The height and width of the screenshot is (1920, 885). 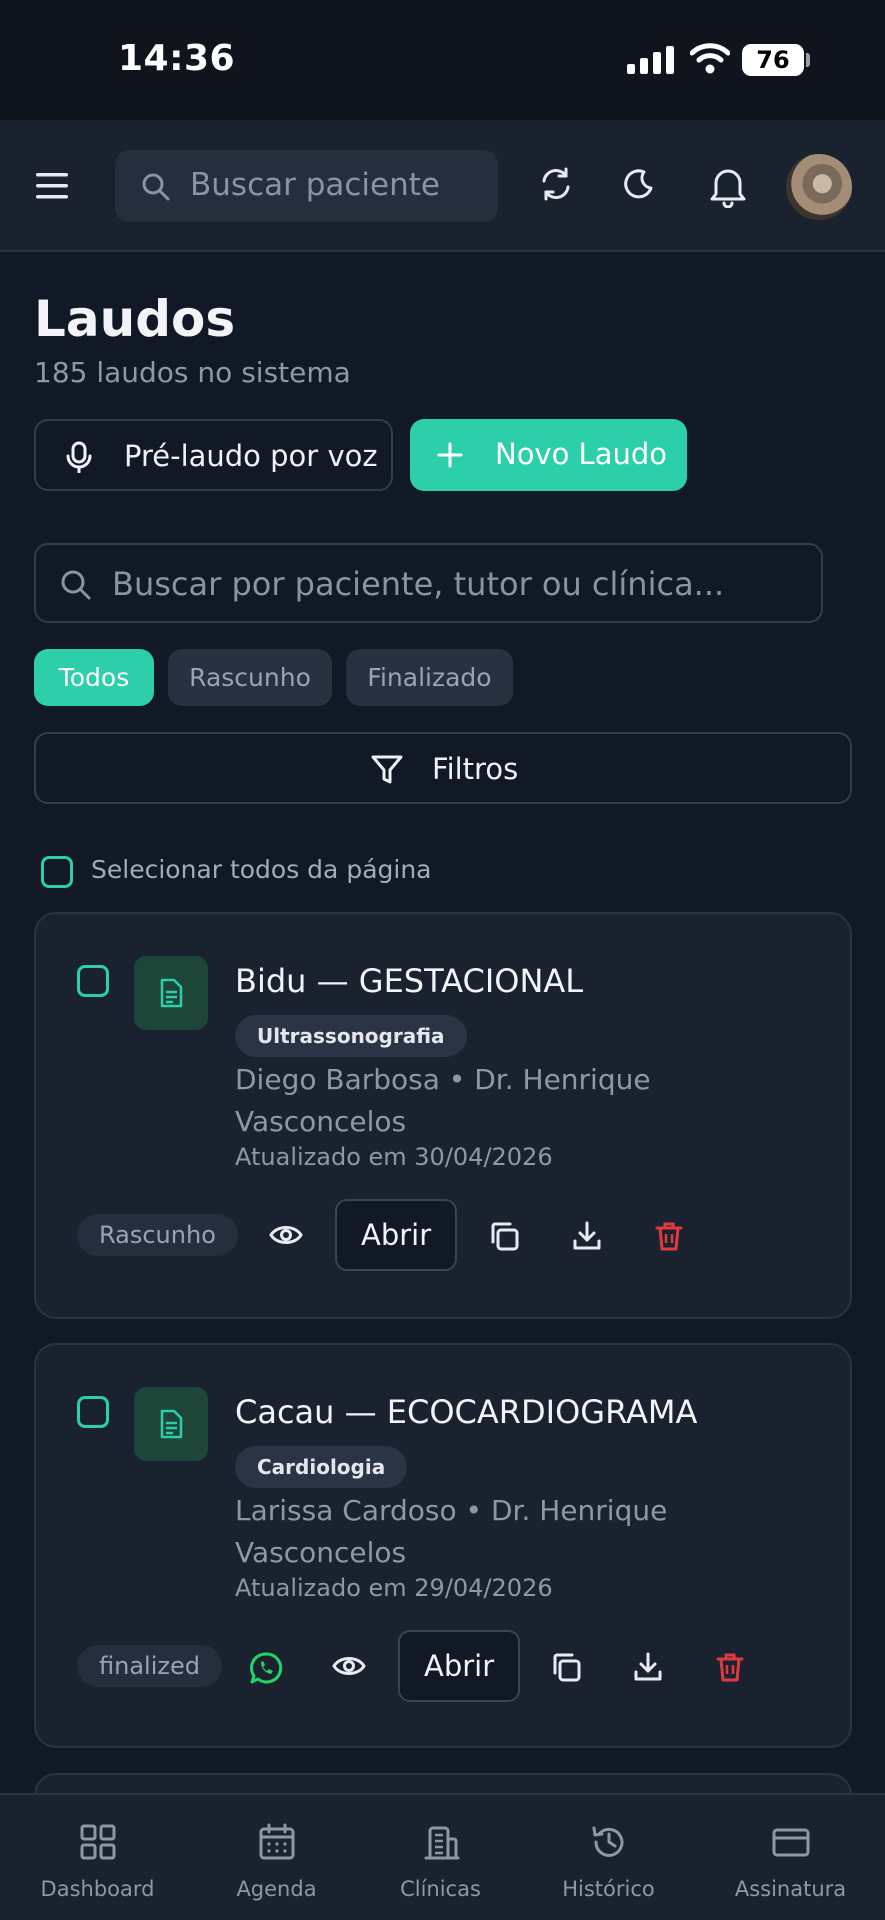 What do you see at coordinates (251, 456) in the screenshot?
I see `voice-prereport-label: Pré-laudo por voz` at bounding box center [251, 456].